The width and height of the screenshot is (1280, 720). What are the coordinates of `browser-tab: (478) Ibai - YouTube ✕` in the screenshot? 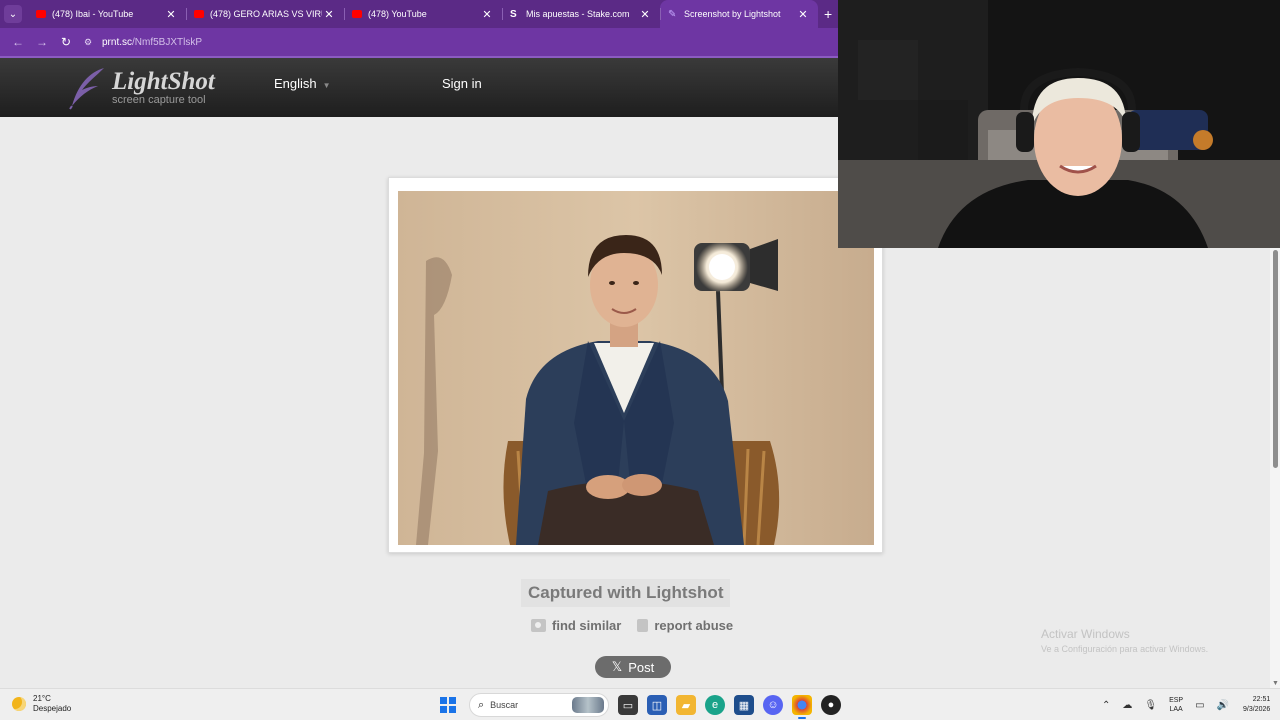 It's located at (107, 14).